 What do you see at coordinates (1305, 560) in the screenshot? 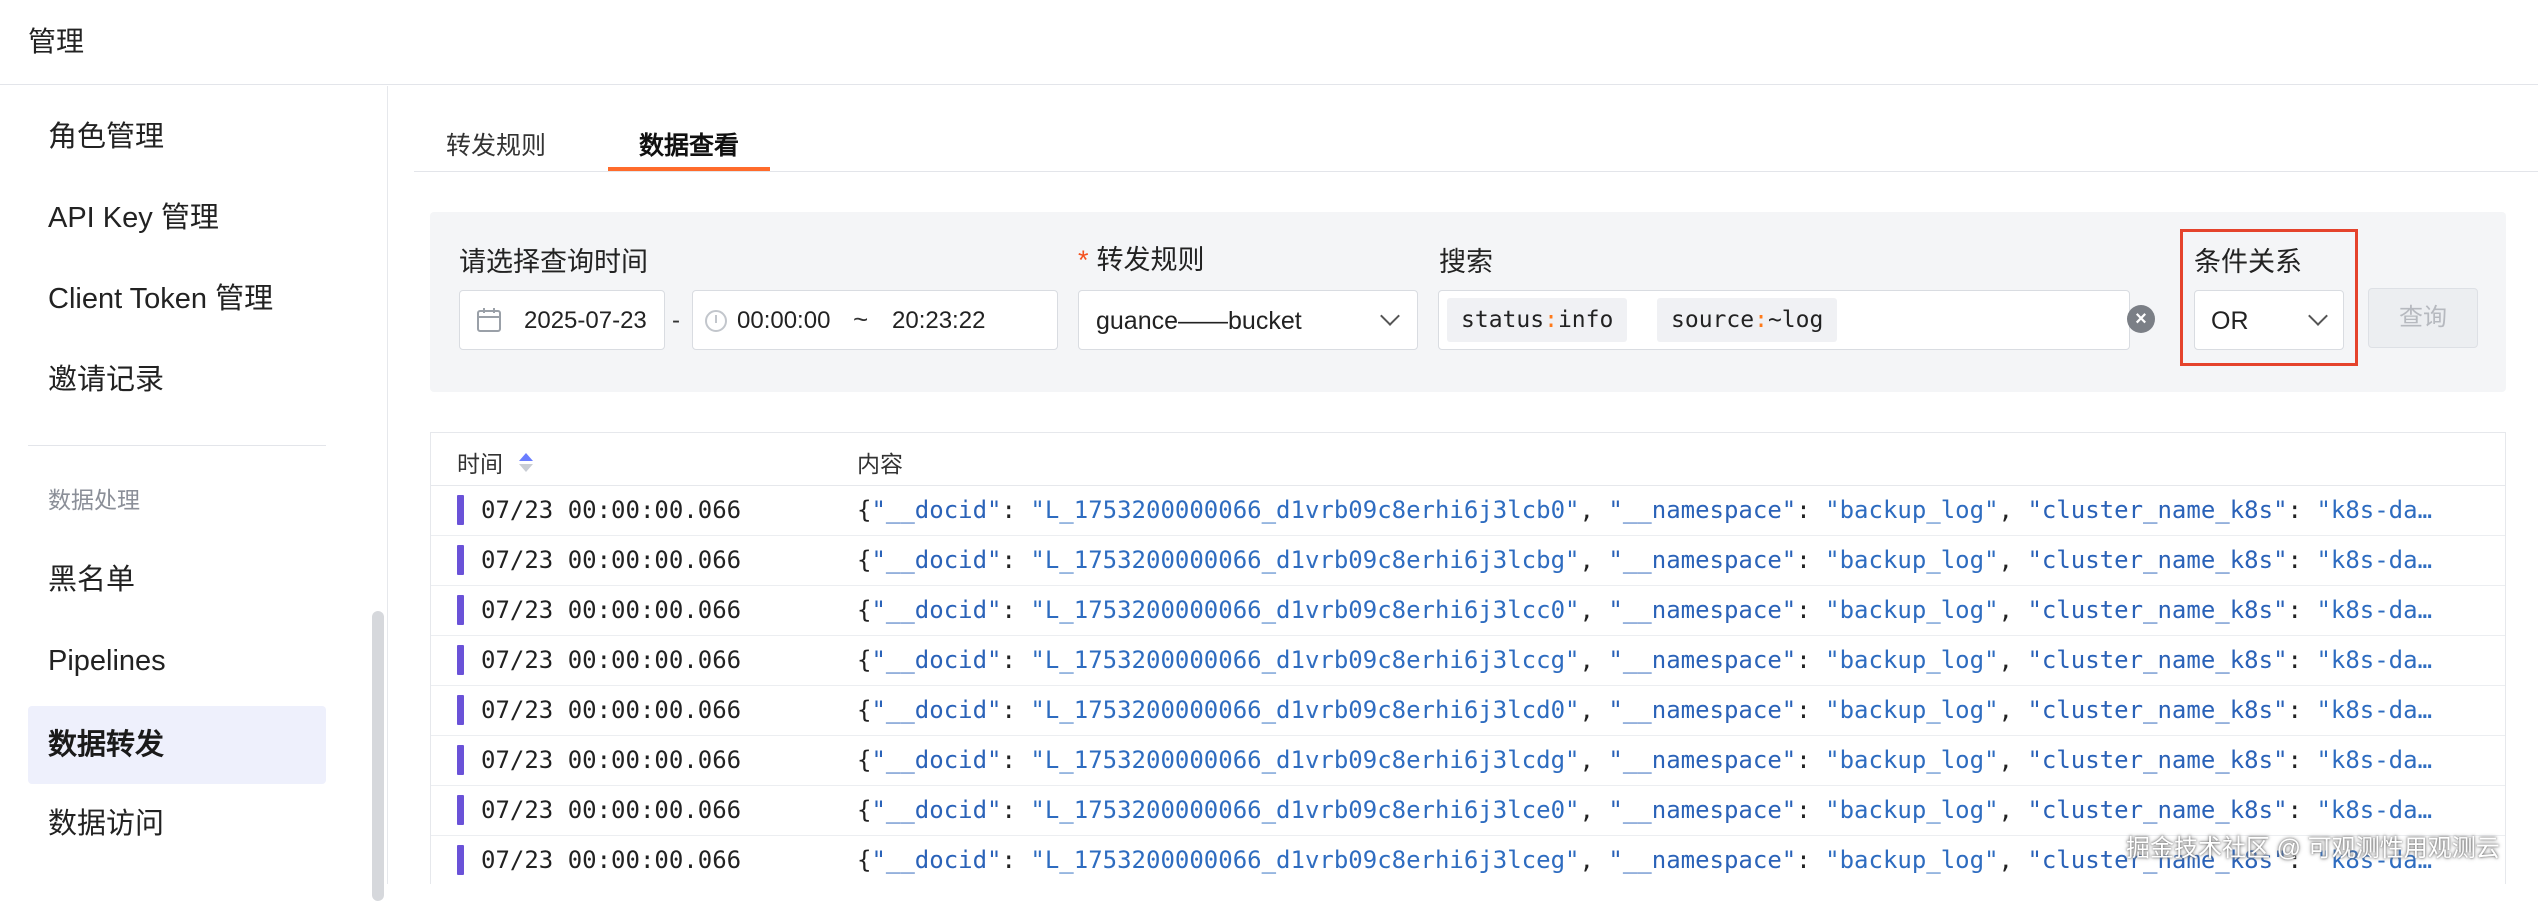
I see `json-value: "L_1753200000066_d1vrb09c8erhi6j3lcbg"` at bounding box center [1305, 560].